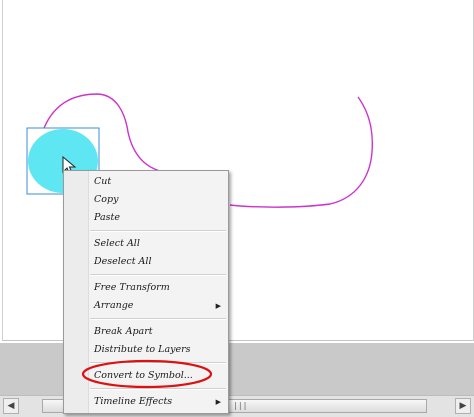 This screenshot has width=474, height=417. I want to click on menu-item-cut: Cut, so click(158, 182).